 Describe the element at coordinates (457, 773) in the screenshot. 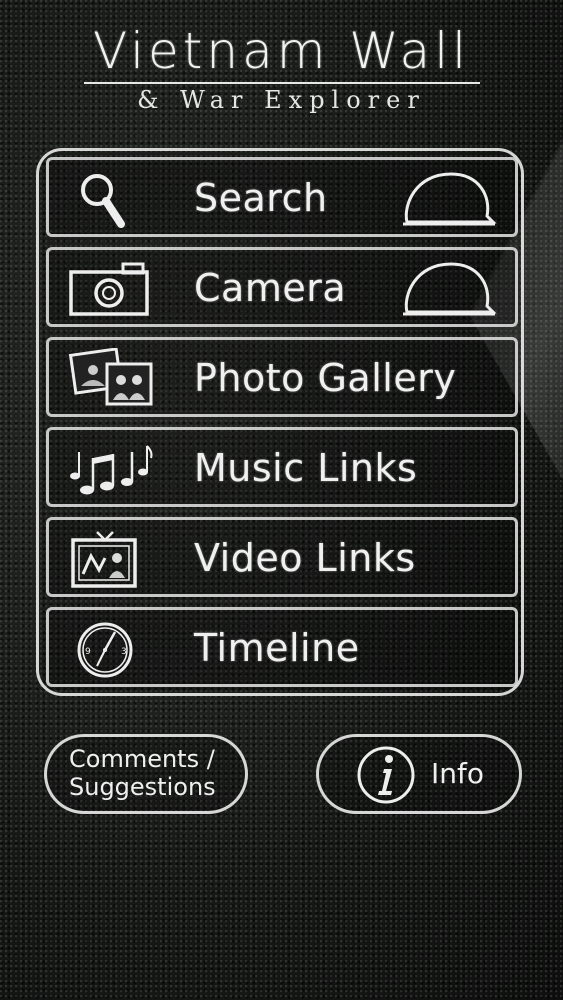

I see `info-label: Info` at that location.